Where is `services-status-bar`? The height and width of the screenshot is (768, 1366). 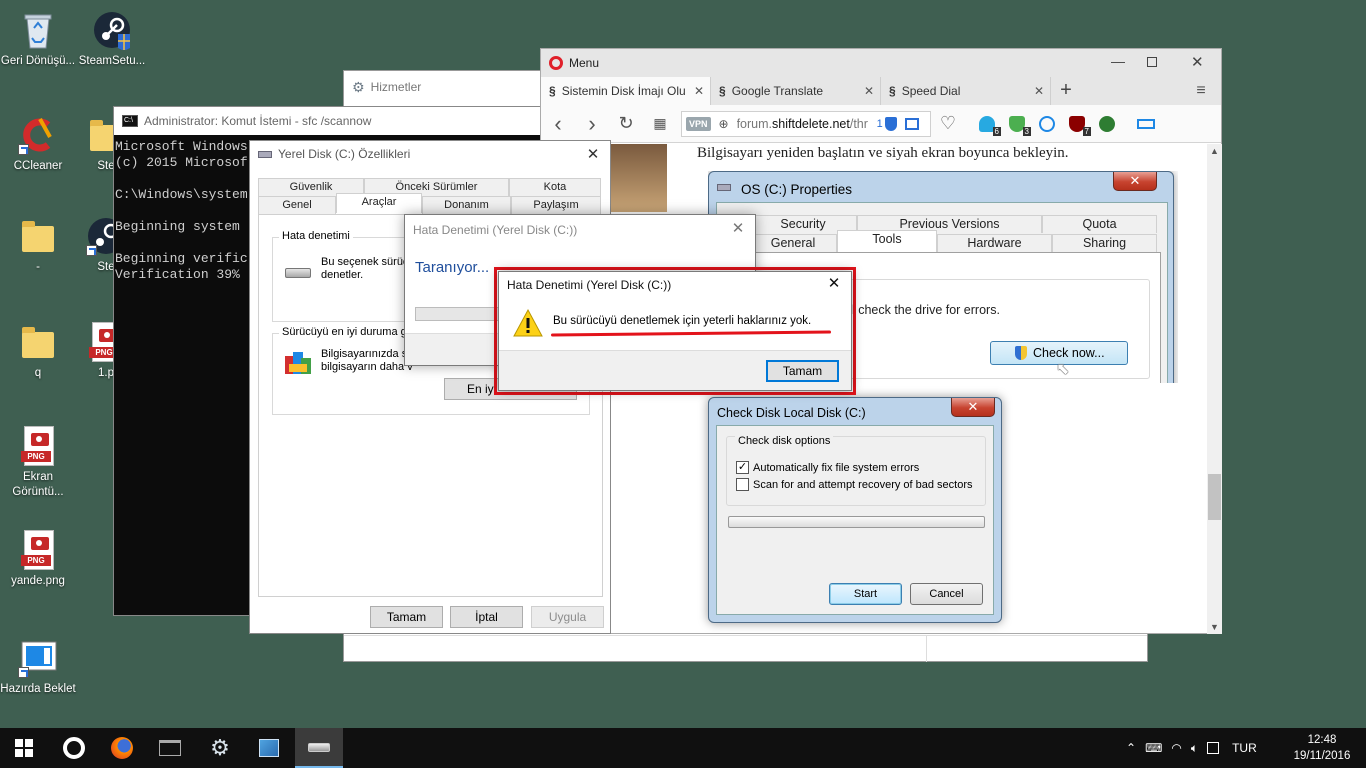
services-status-bar is located at coordinates (745, 648).